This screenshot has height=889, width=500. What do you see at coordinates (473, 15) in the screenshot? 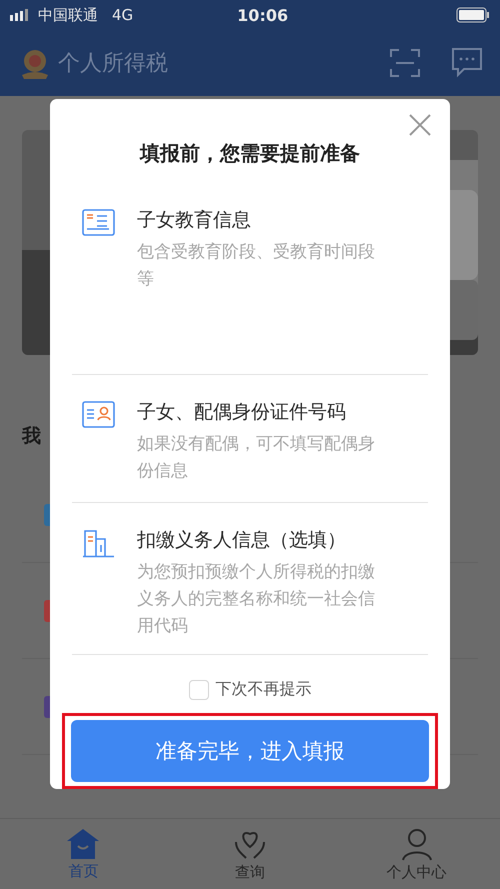
I see `battery-icon` at bounding box center [473, 15].